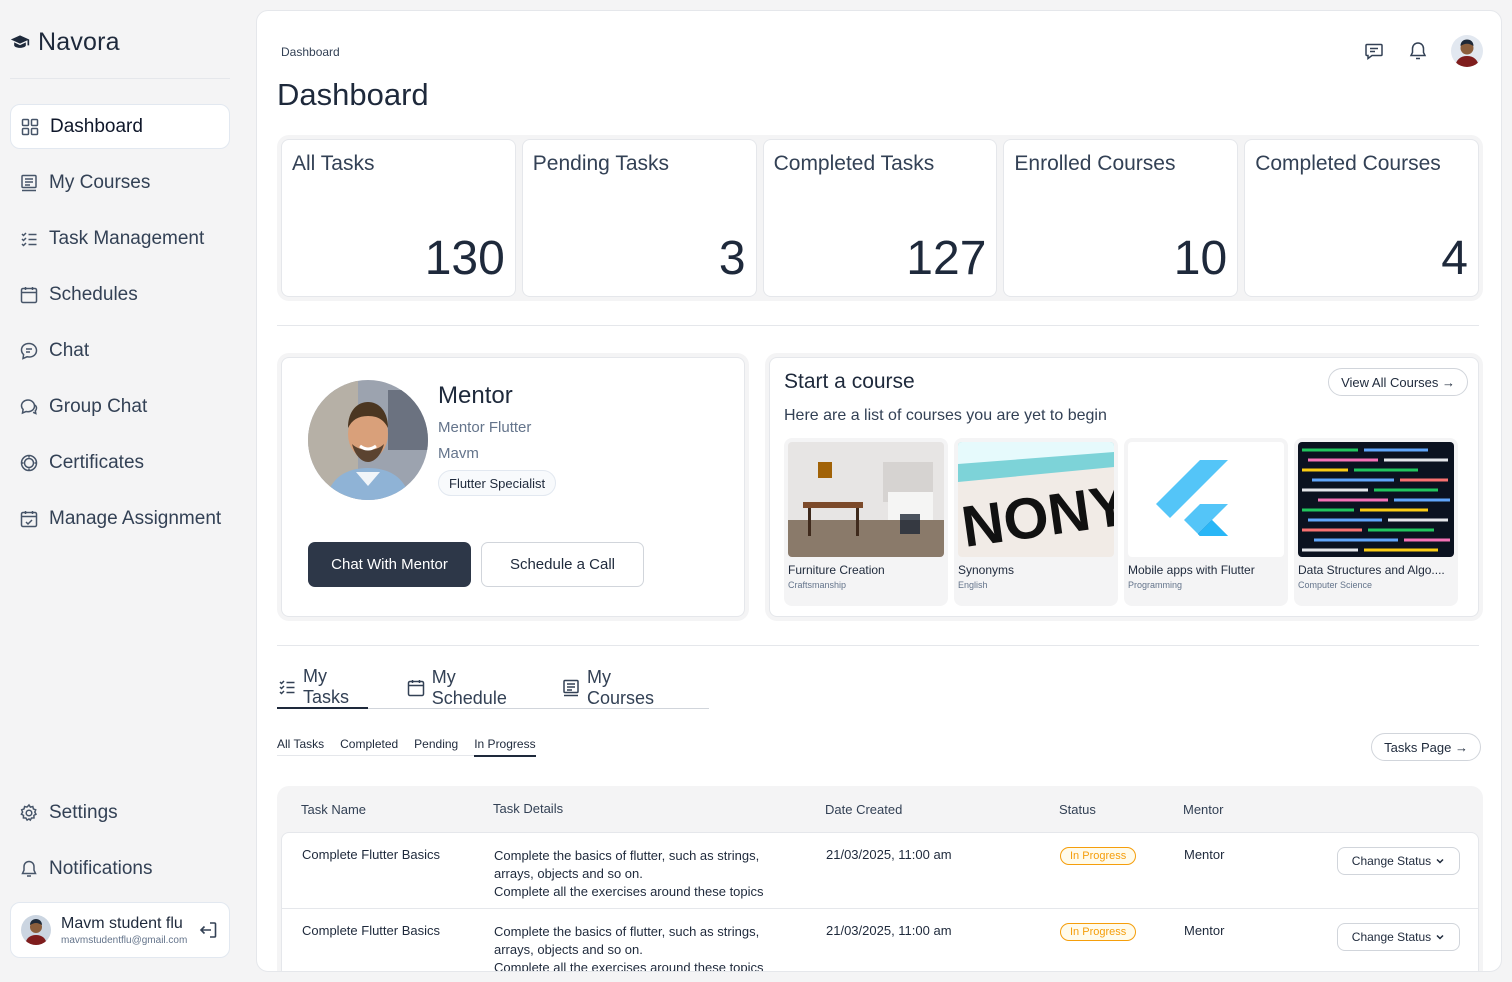  I want to click on stat-card-enrolled-courses: Enrolled Courses 10, so click(1121, 218).